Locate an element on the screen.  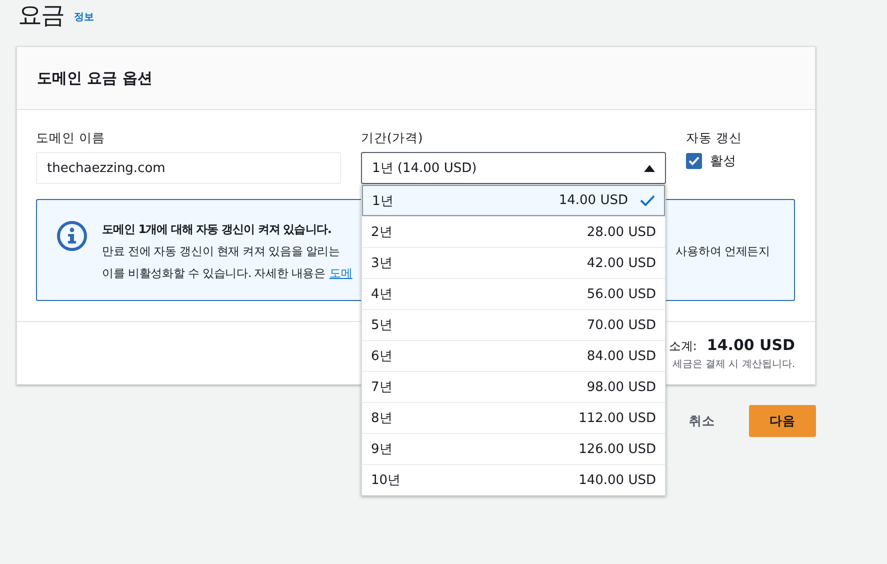
dropdown-option: 3년 42.00 USD is located at coordinates (513, 262).